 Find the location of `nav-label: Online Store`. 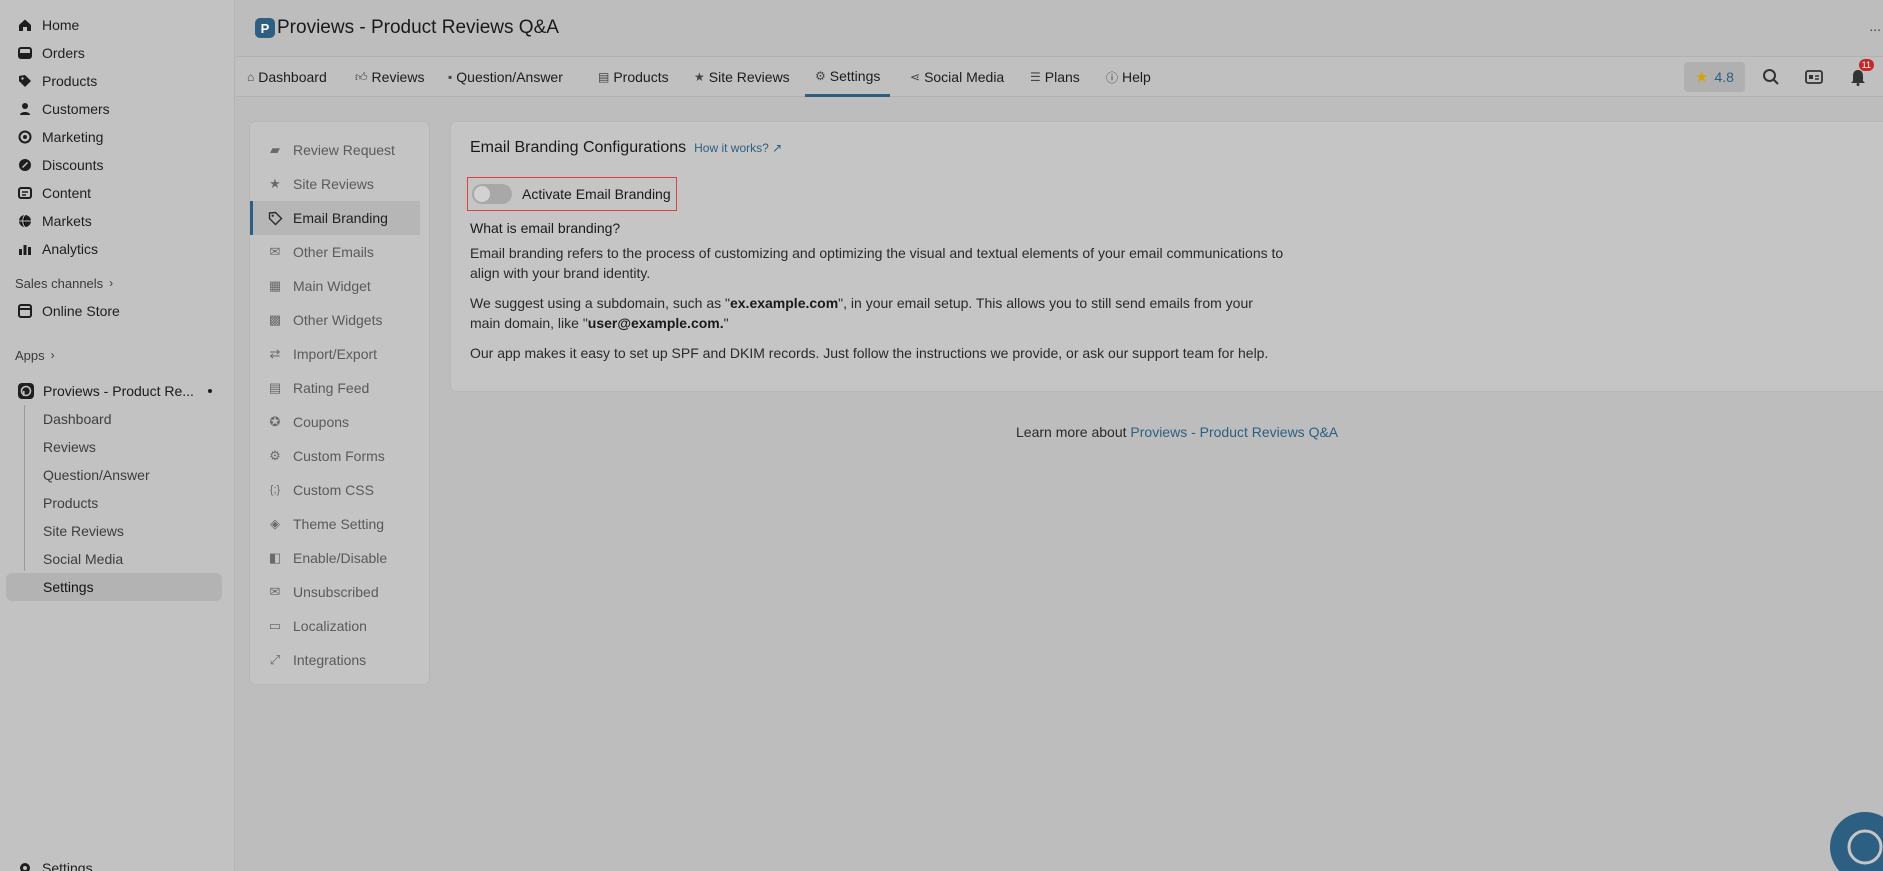

nav-label: Online Store is located at coordinates (81, 311).